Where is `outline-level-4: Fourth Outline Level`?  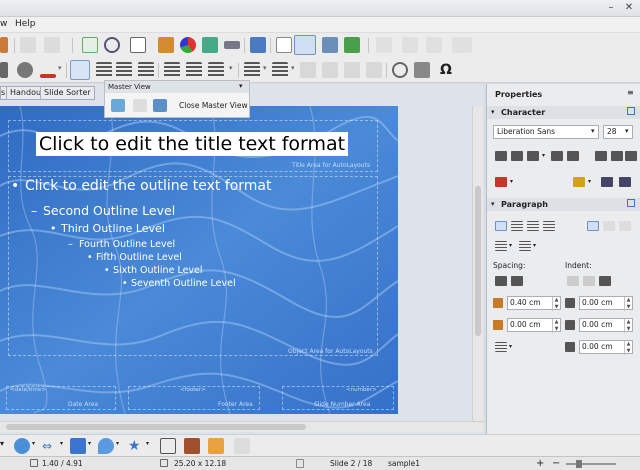
outline-level-4: Fourth Outline Level is located at coordinates (127, 244).